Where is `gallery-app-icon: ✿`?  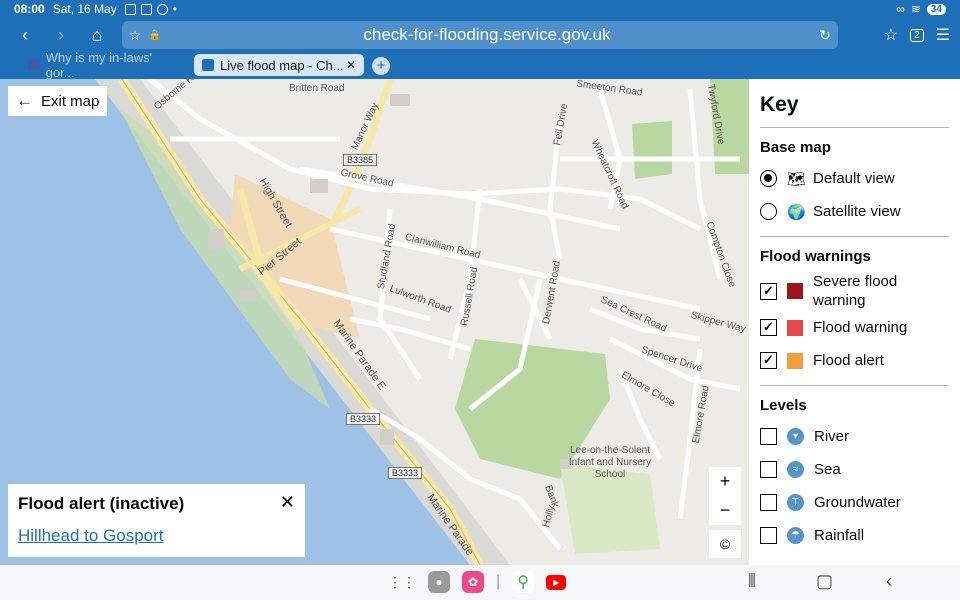 gallery-app-icon: ✿ is located at coordinates (473, 582).